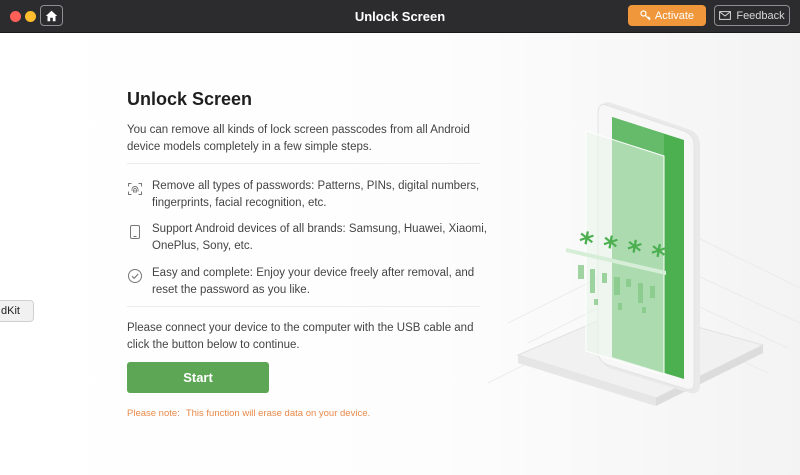  What do you see at coordinates (153, 413) in the screenshot?
I see `note-label: Please note:` at bounding box center [153, 413].